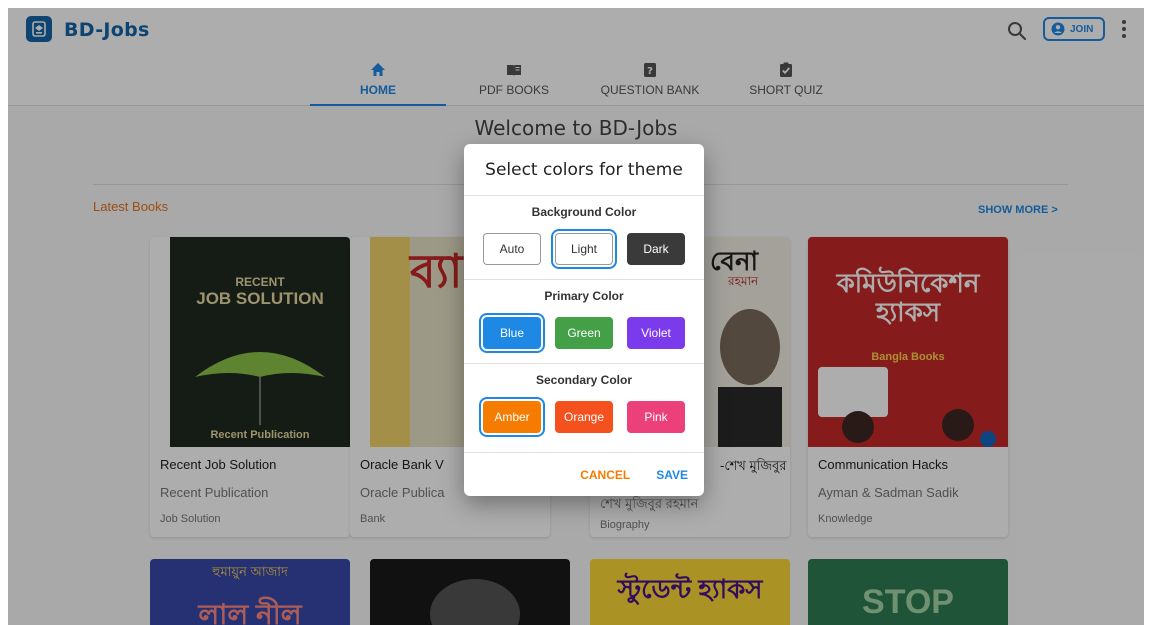 Image resolution: width=1152 pixels, height=625 pixels. Describe the element at coordinates (584, 296) in the screenshot. I see `primary-color-label: Primary Color` at that location.